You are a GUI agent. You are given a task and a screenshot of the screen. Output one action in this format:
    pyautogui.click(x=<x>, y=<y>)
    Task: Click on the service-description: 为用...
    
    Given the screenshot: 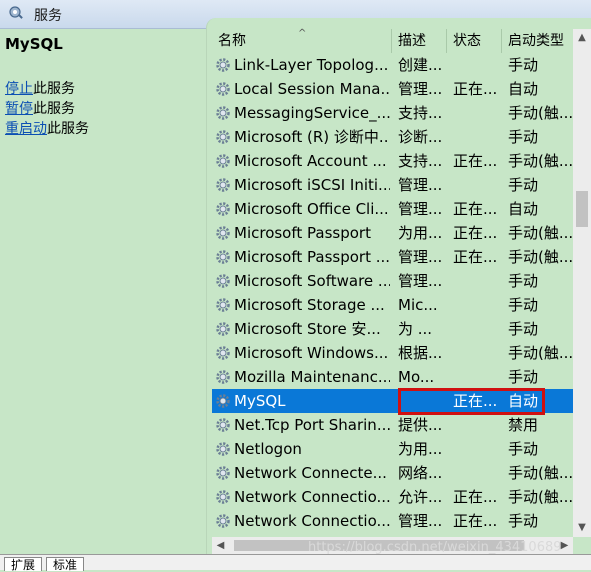 What is the action you would take?
    pyautogui.click(x=420, y=233)
    